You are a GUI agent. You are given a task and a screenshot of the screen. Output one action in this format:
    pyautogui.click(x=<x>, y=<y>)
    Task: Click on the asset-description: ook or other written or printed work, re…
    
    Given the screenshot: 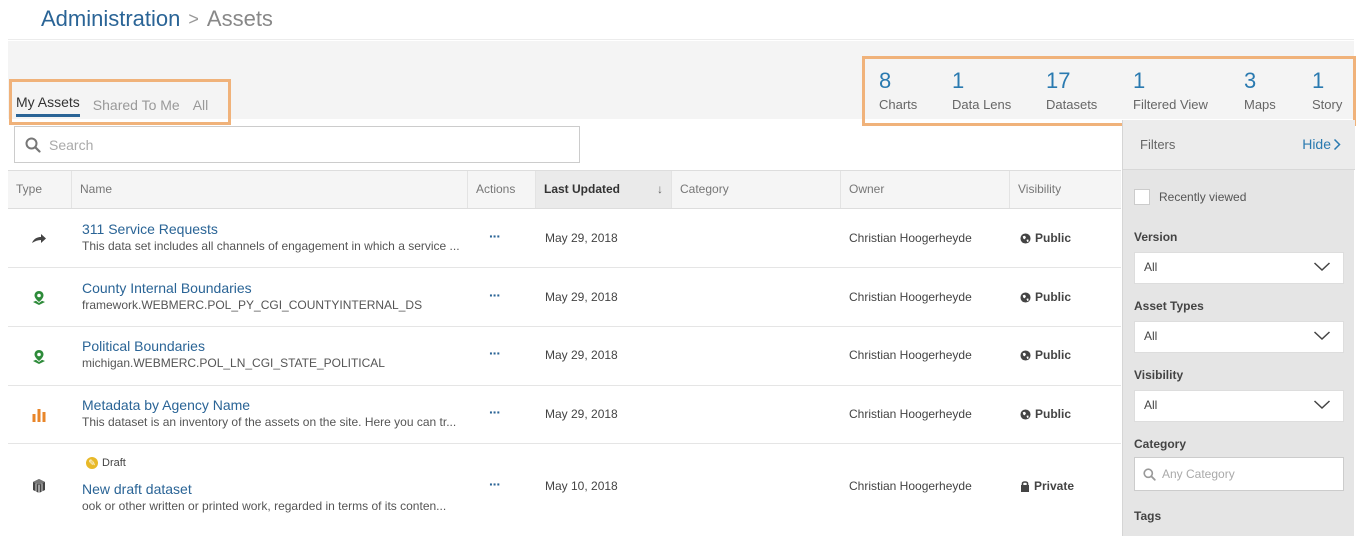 What is the action you would take?
    pyautogui.click(x=264, y=506)
    